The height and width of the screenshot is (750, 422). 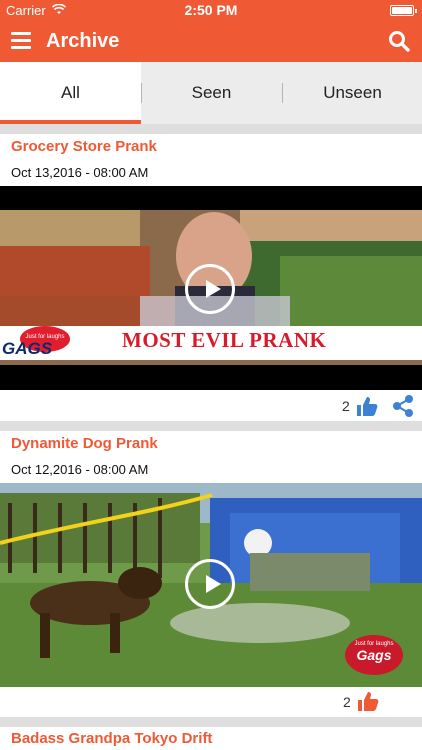 I want to click on status-bar: Carrier 2:50 PM, so click(x=211, y=10).